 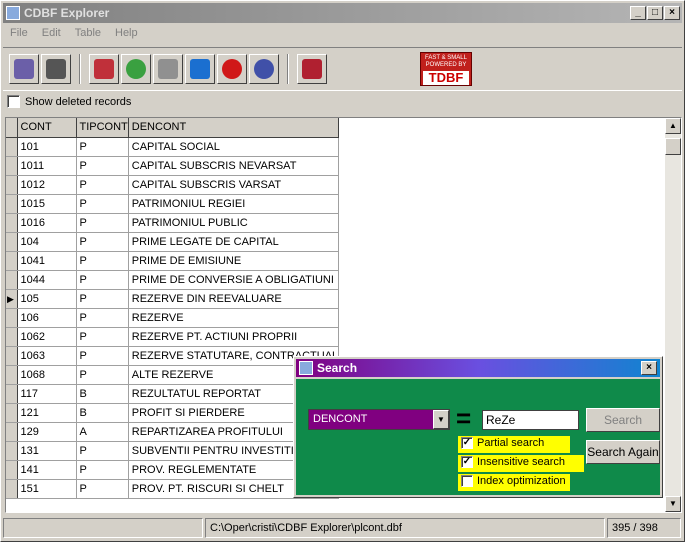 I want to click on table-cell: 1011, so click(x=47, y=166).